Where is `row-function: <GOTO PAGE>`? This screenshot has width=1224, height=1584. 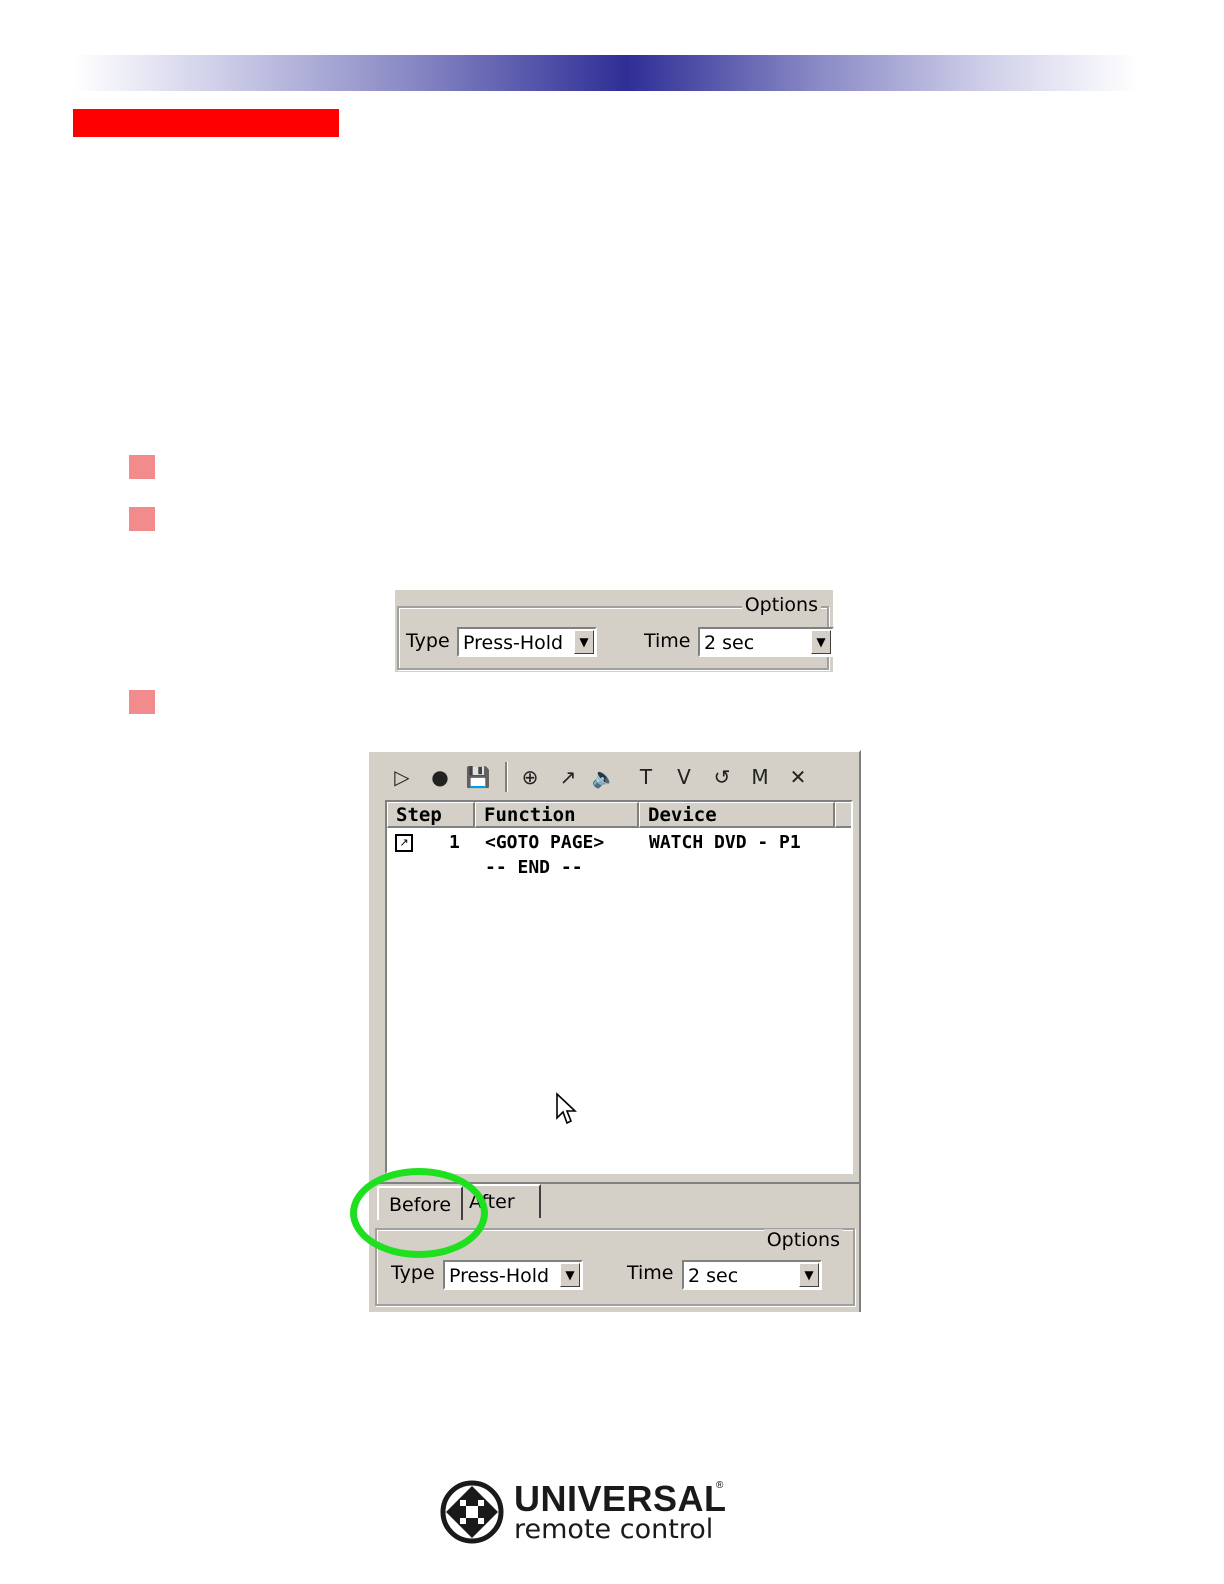 row-function: <GOTO PAGE> is located at coordinates (545, 842).